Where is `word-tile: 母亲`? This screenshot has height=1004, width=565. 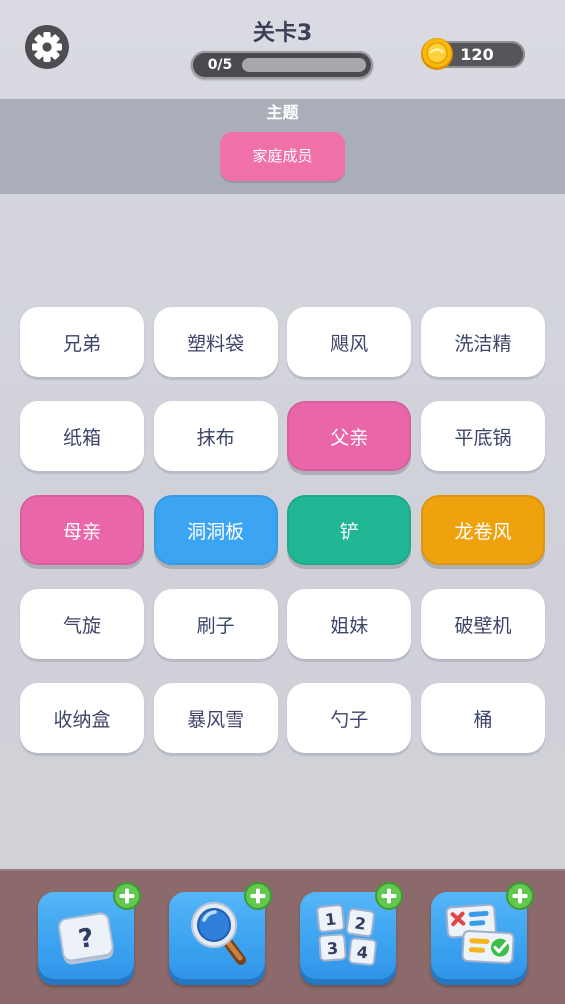
word-tile: 母亲 is located at coordinates (82, 530).